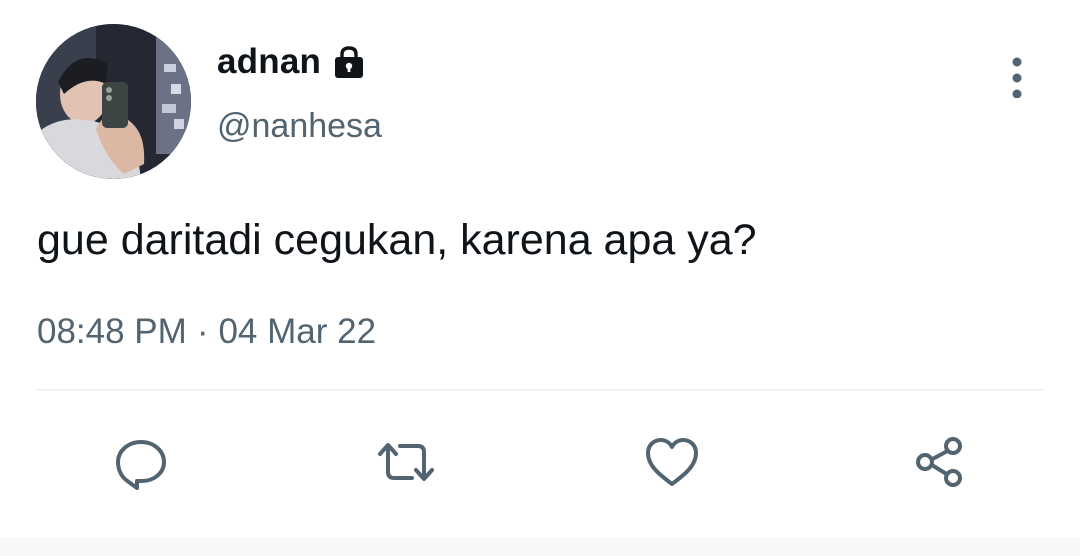  Describe the element at coordinates (349, 62) in the screenshot. I see `lock-icon` at that location.